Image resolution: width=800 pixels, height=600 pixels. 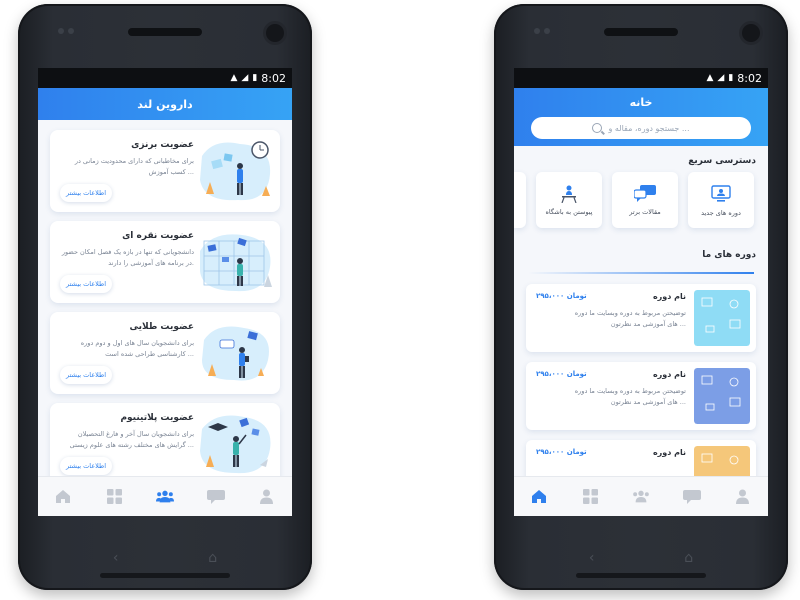 I want to click on page-title: خانه, so click(x=641, y=102).